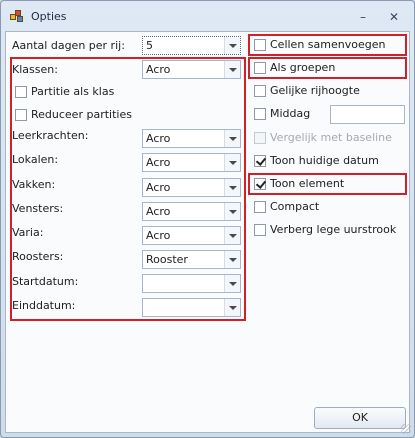 The width and height of the screenshot is (415, 438). I want to click on title-bar: Opties – ✕, so click(207, 16).